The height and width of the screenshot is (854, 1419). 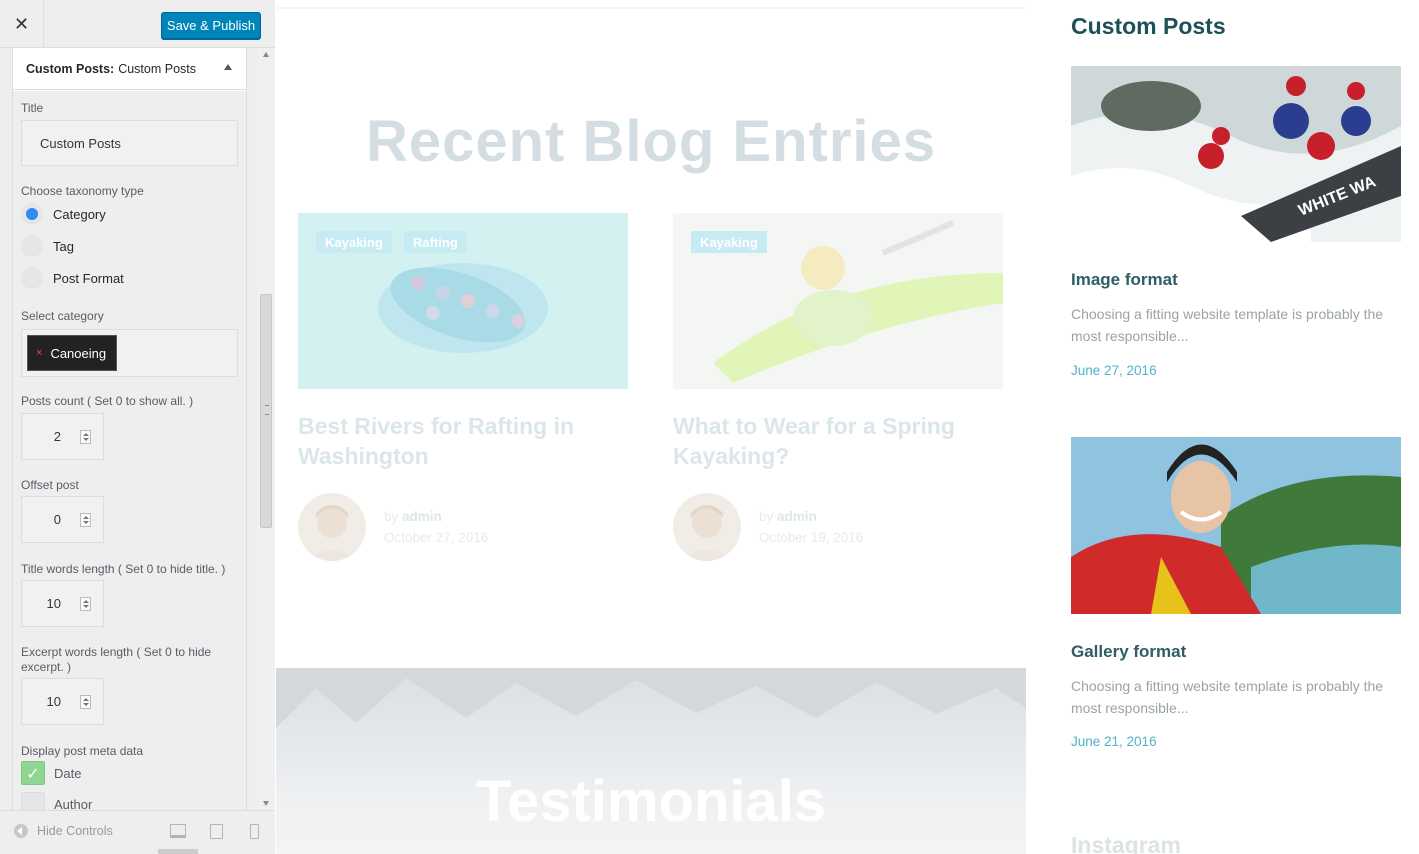 I want to click on grip-icon, so click(x=267, y=410).